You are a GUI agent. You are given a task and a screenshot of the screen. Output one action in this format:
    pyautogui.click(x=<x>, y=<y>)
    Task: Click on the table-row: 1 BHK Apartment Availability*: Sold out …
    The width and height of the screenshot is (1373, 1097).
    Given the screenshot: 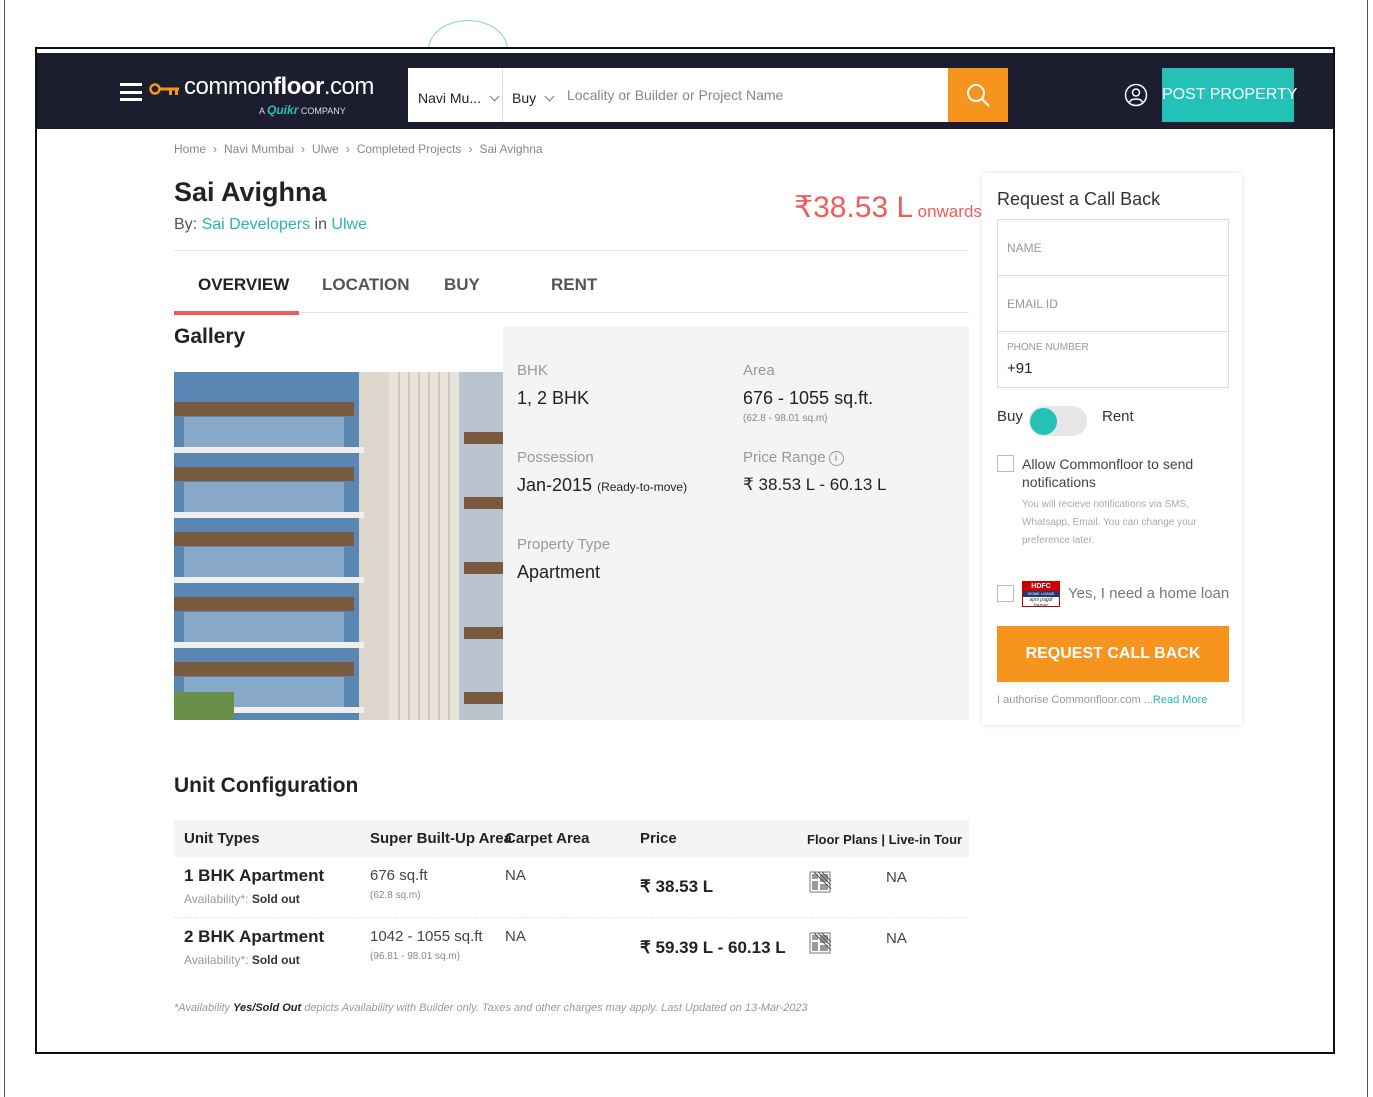 What is the action you would take?
    pyautogui.click(x=571, y=887)
    